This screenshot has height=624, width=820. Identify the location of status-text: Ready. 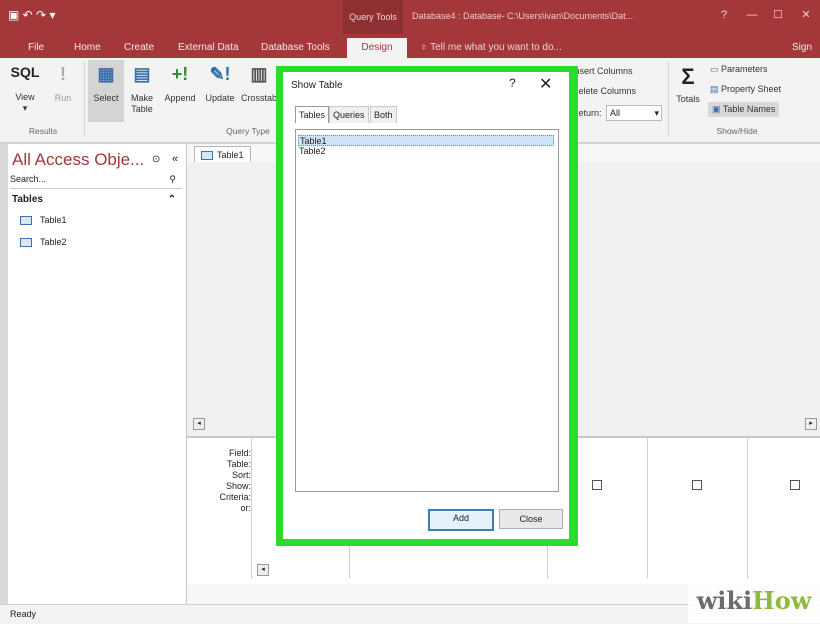
(23, 614).